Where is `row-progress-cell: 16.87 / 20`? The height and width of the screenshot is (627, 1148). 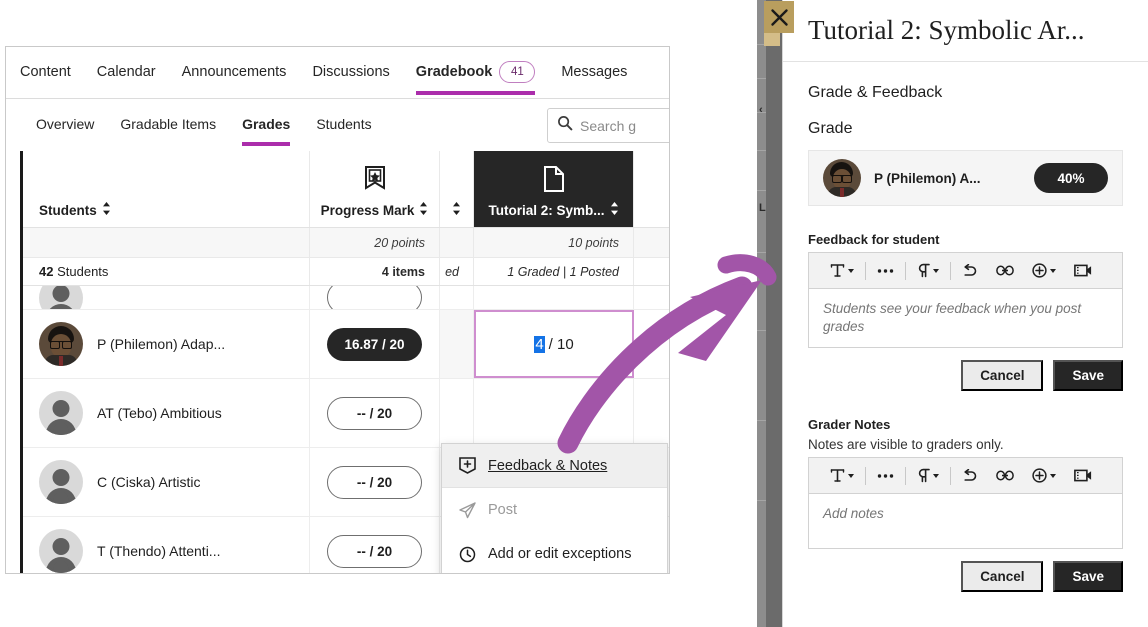
row-progress-cell: 16.87 / 20 is located at coordinates (375, 344).